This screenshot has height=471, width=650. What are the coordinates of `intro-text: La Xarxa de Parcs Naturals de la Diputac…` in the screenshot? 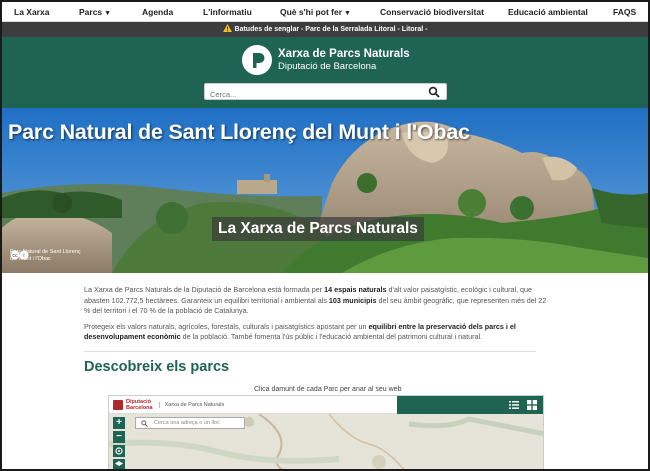 It's located at (319, 316).